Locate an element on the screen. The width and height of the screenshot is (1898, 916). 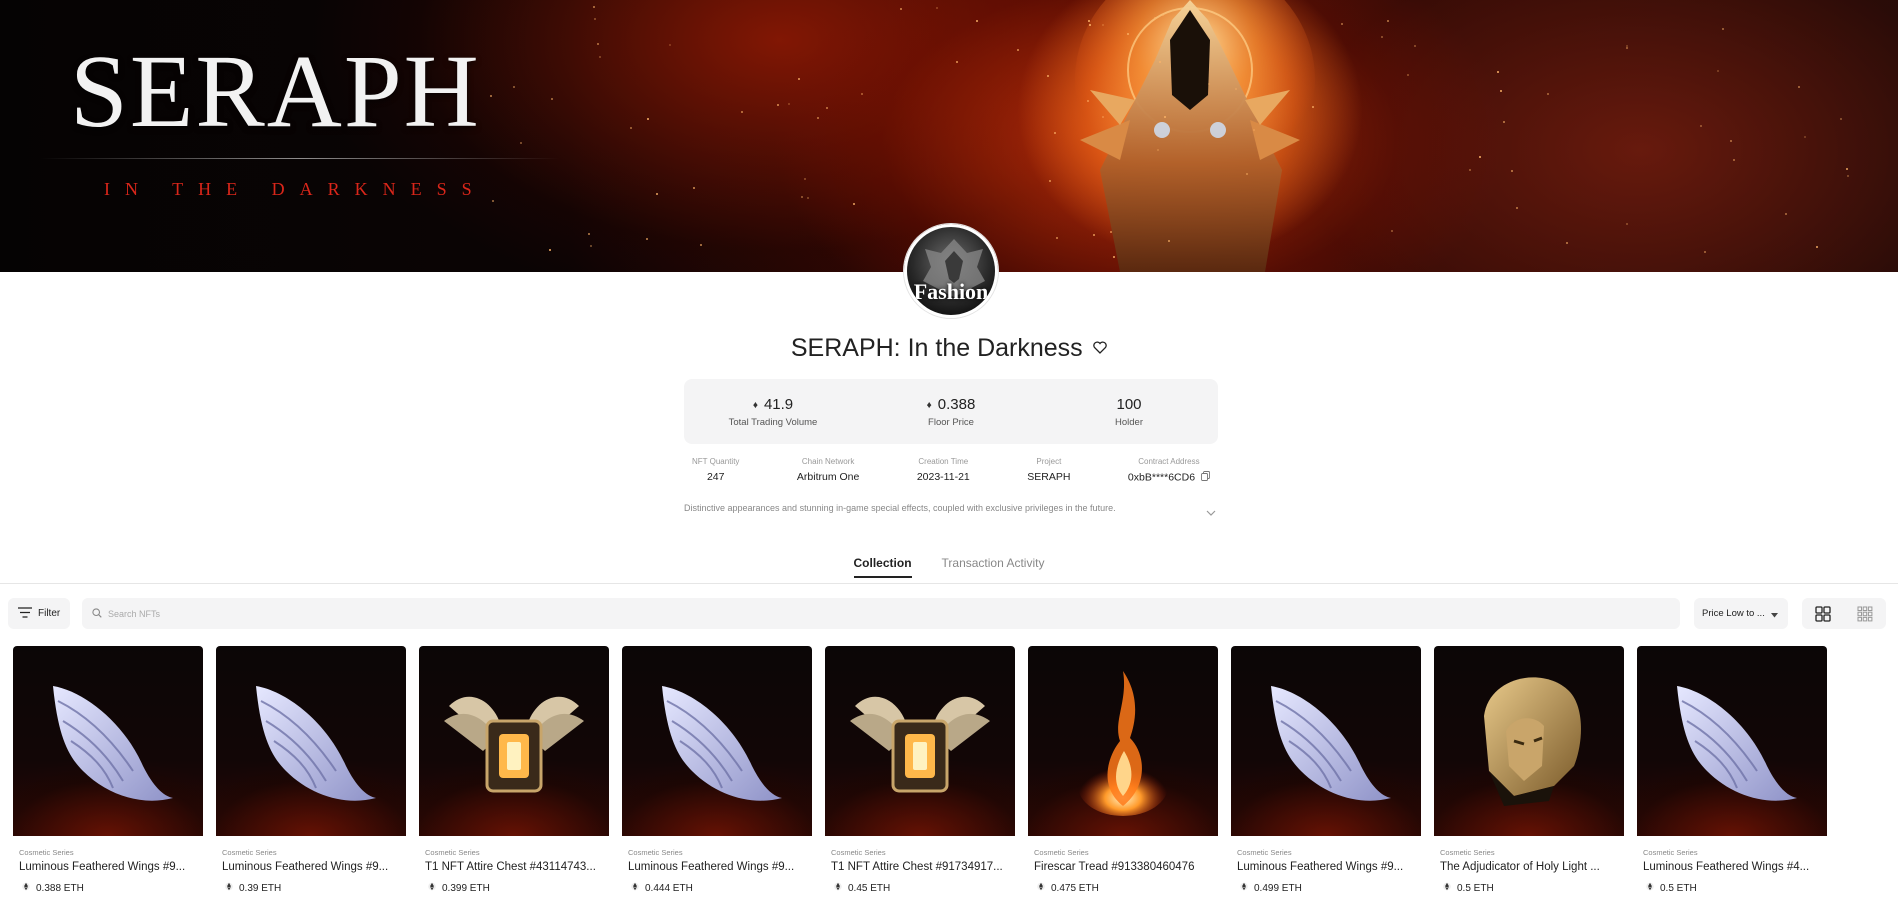
filter-button: Filter is located at coordinates (39, 613).